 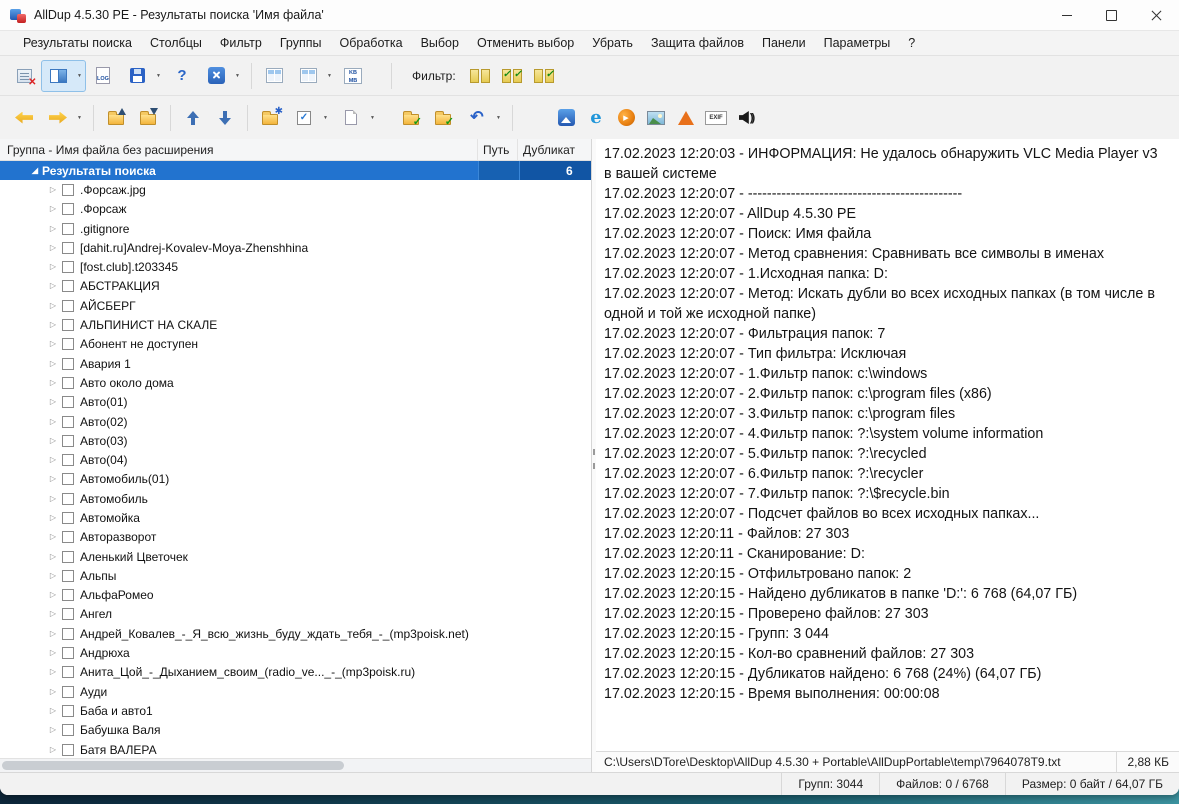 I want to click on filter-checked-button, so click(x=512, y=76).